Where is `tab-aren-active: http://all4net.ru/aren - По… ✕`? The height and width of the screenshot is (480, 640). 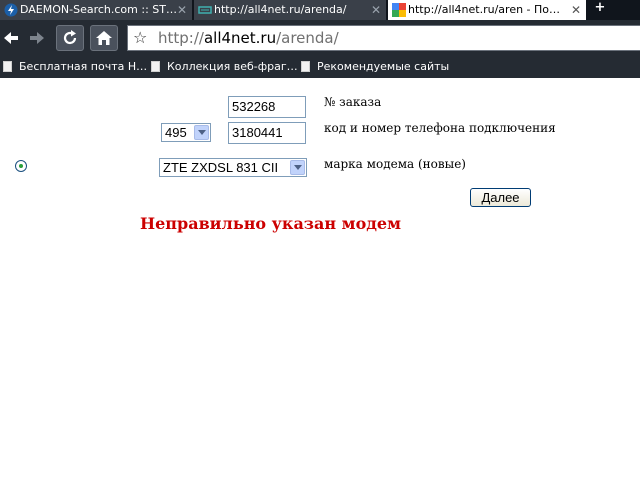 tab-aren-active: http://all4net.ru/aren - По… ✕ is located at coordinates (487, 10).